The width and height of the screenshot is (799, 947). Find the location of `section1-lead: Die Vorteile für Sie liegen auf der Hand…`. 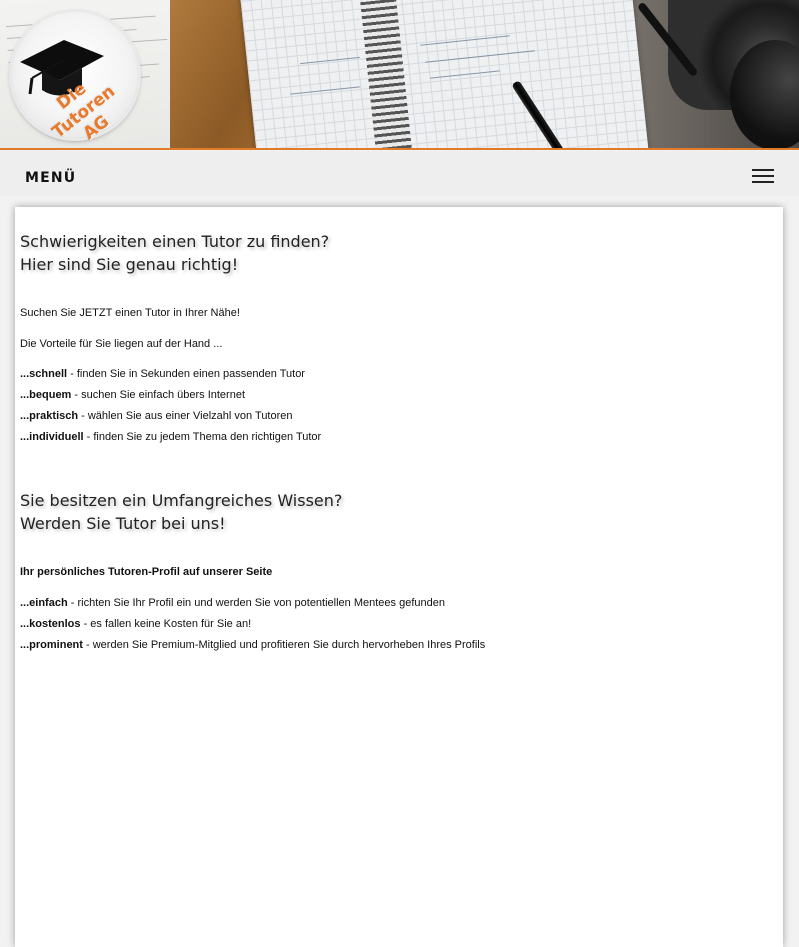

section1-lead: Die Vorteile für Sie liegen auf der Hand… is located at coordinates (121, 344).